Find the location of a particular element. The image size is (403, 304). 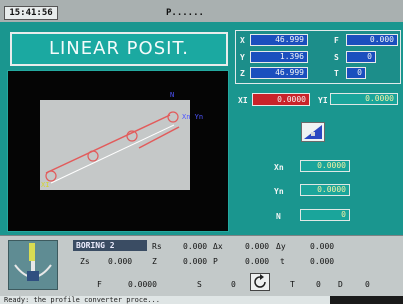

feed-value: 0.000 is located at coordinates (372, 40).